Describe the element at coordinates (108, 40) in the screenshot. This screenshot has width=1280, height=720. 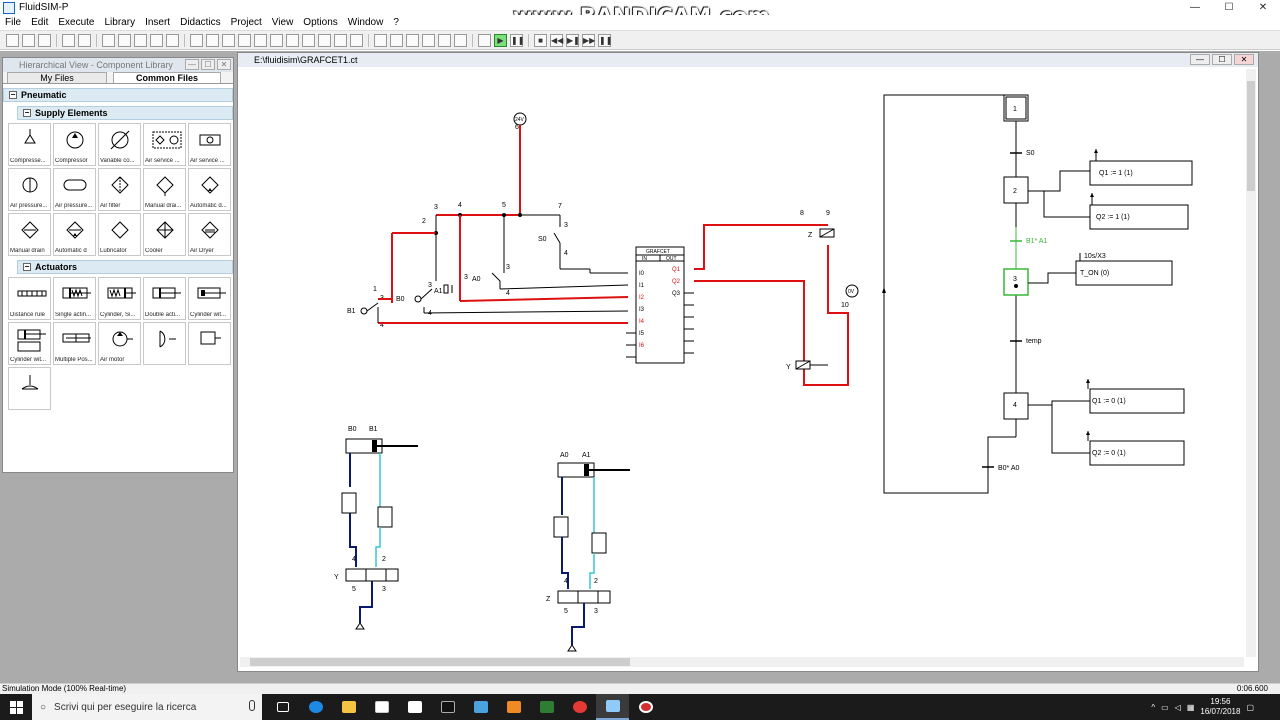
I see `undo-icon` at that location.